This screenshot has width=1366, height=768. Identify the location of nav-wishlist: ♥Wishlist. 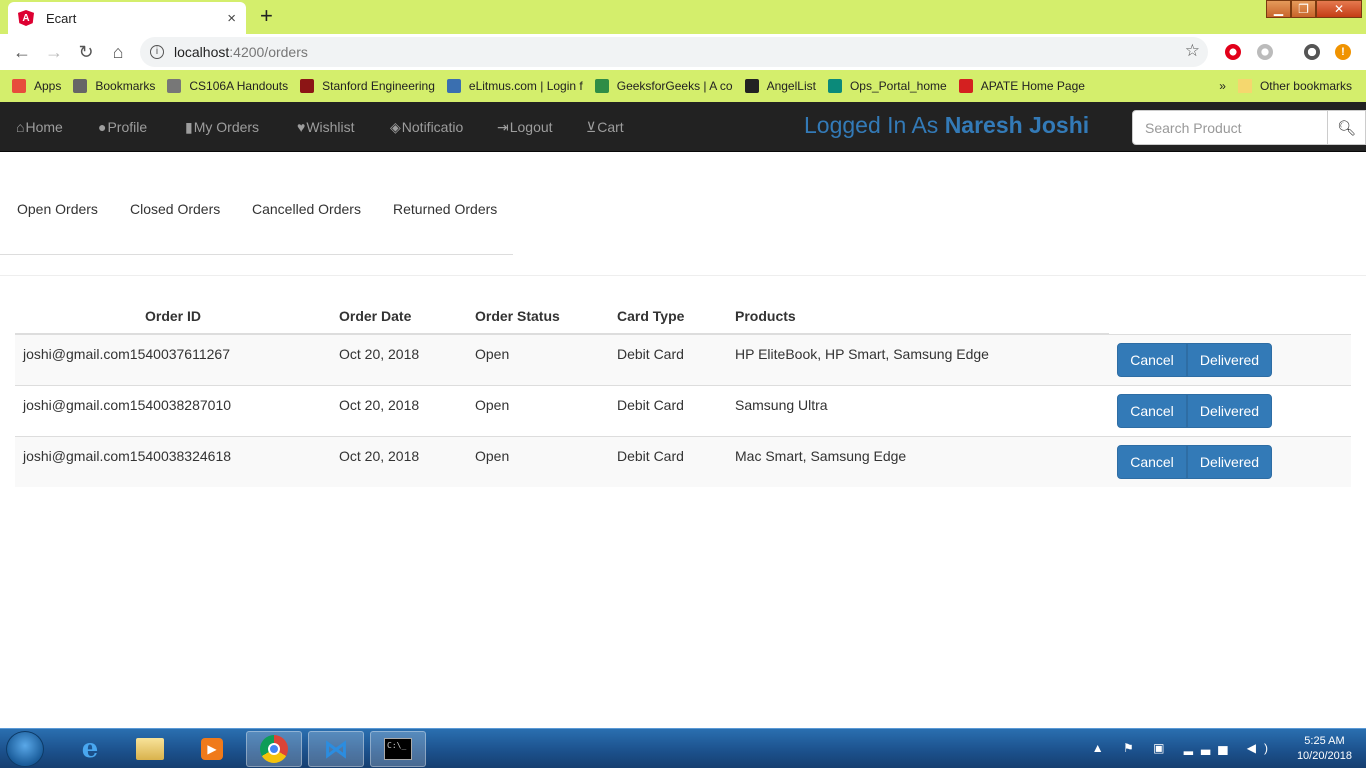
(326, 127).